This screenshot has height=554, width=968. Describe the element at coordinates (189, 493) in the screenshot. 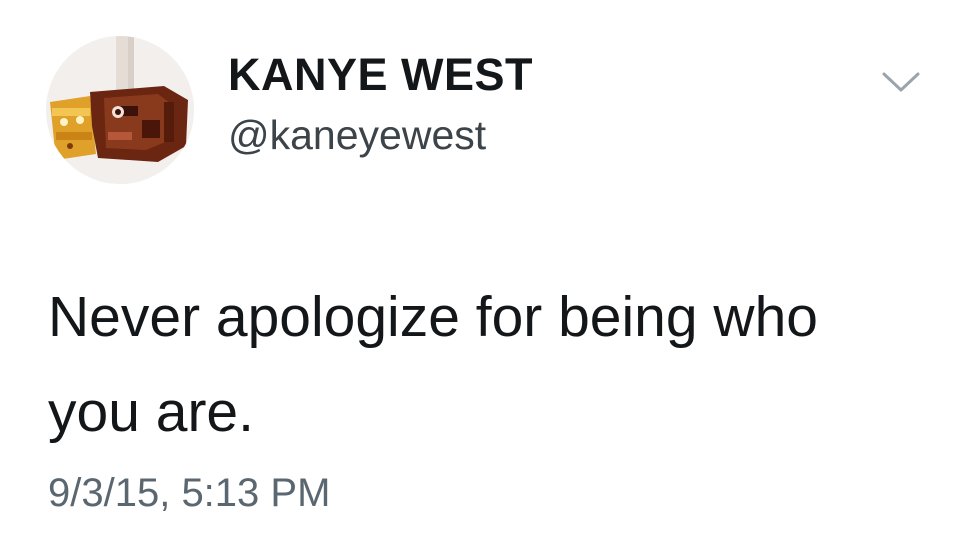

I see `tweet-timestamp: 9/3/15, 5:13 PM` at that location.